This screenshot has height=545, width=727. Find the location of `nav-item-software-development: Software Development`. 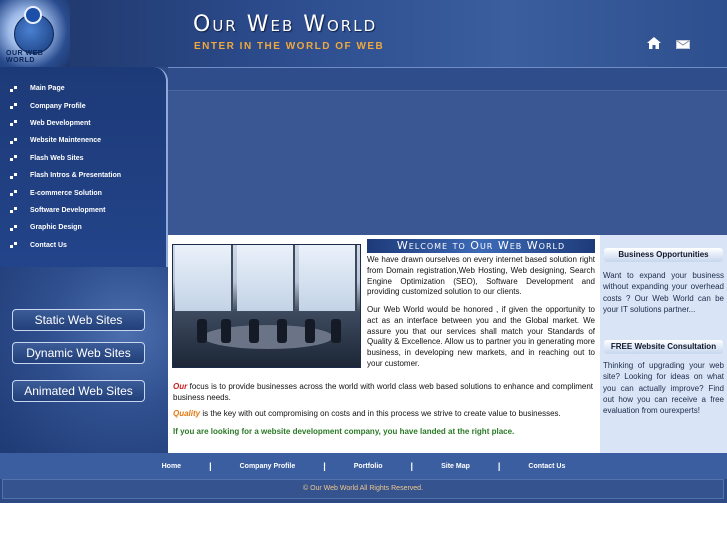

nav-item-software-development: Software Development is located at coordinates (83, 210).